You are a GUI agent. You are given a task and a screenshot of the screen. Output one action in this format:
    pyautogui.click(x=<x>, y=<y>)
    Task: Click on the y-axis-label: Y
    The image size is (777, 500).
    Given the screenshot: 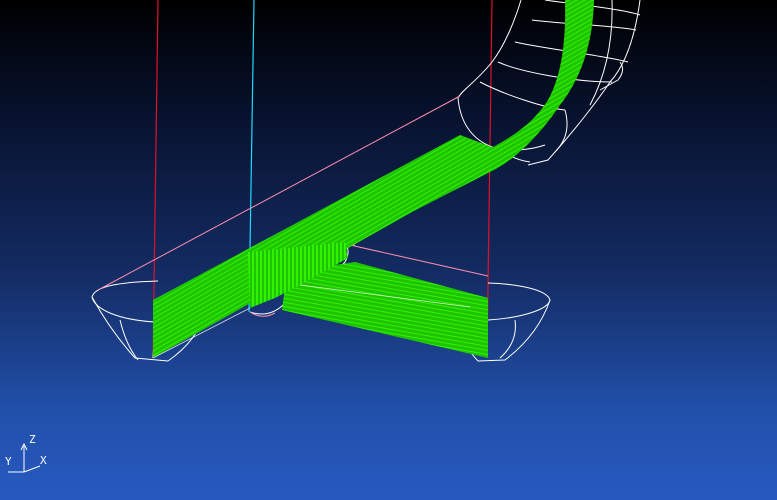 What is the action you would take?
    pyautogui.click(x=8, y=461)
    